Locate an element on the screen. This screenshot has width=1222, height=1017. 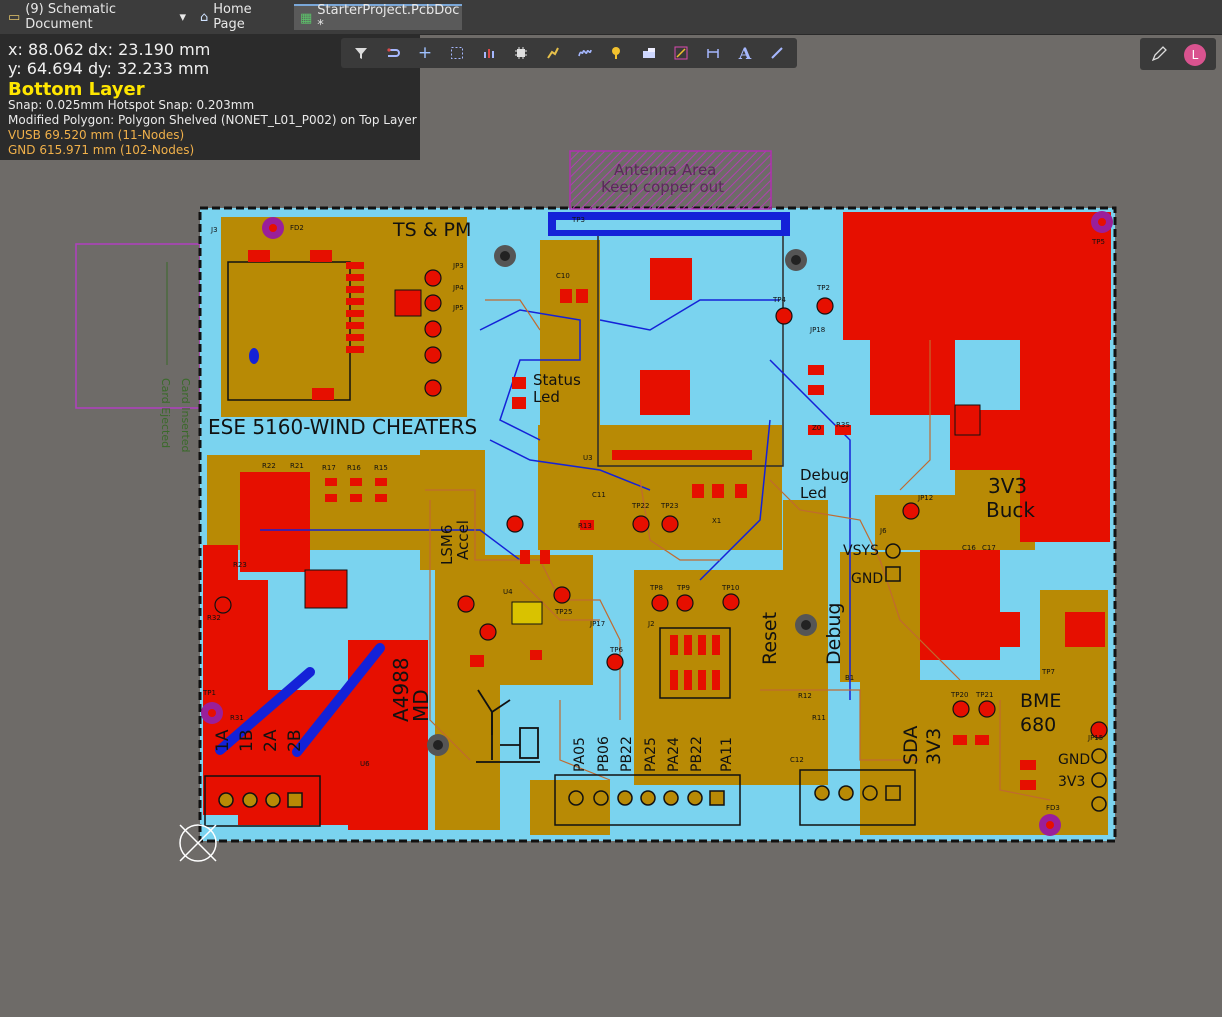
debug-led-label-2: Led is located at coordinates (813, 493).